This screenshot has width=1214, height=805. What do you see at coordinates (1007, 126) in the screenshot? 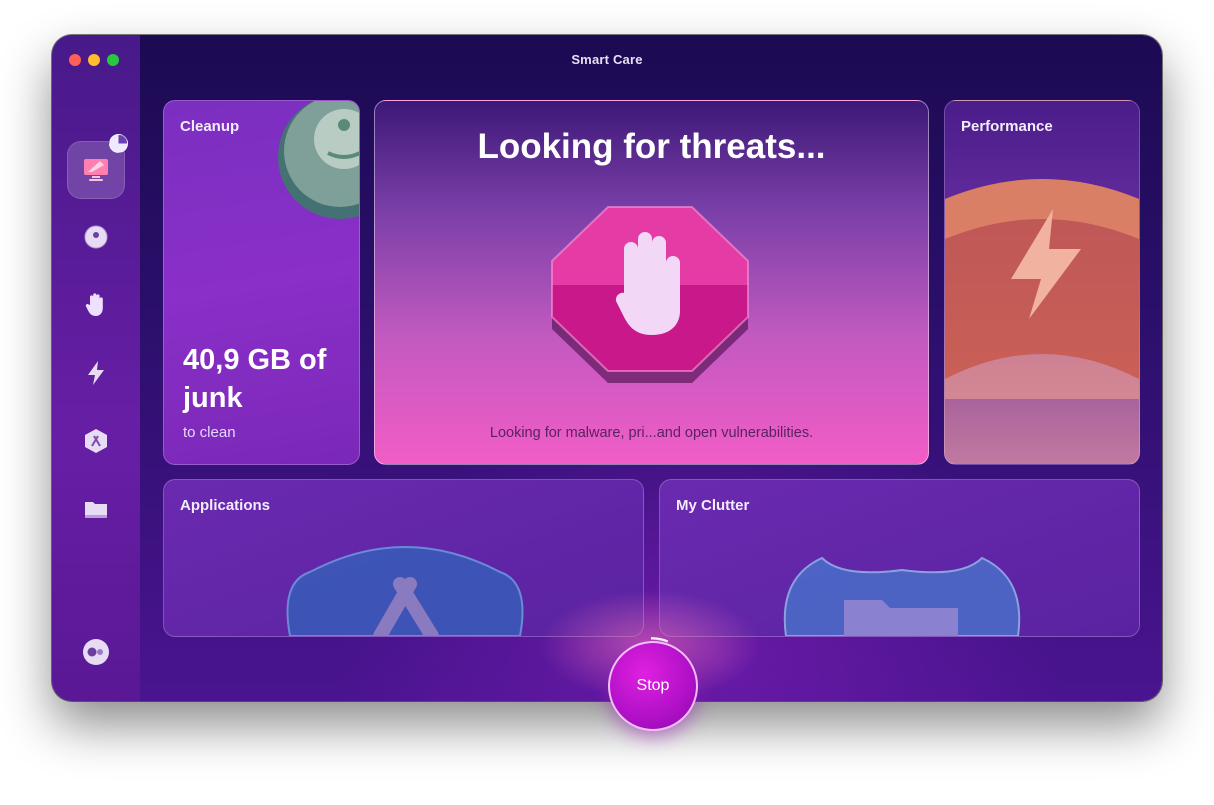
I see `performance-title: Performance` at bounding box center [1007, 126].